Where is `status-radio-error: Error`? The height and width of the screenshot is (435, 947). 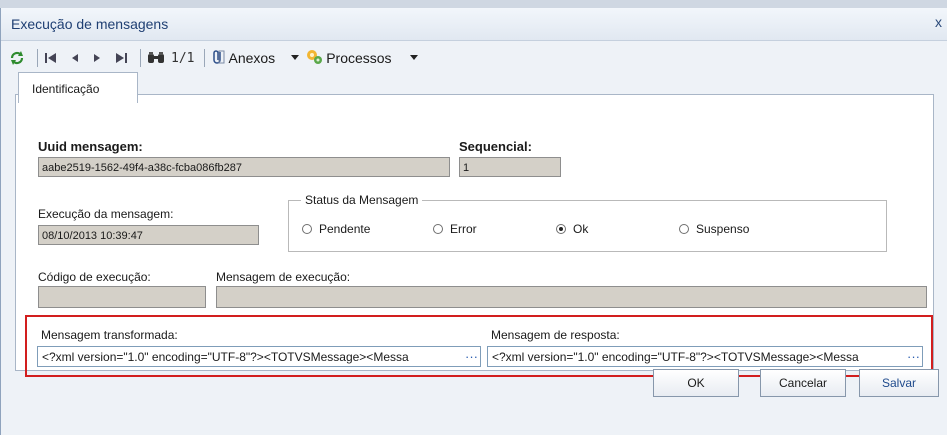 status-radio-error: Error is located at coordinates (455, 229).